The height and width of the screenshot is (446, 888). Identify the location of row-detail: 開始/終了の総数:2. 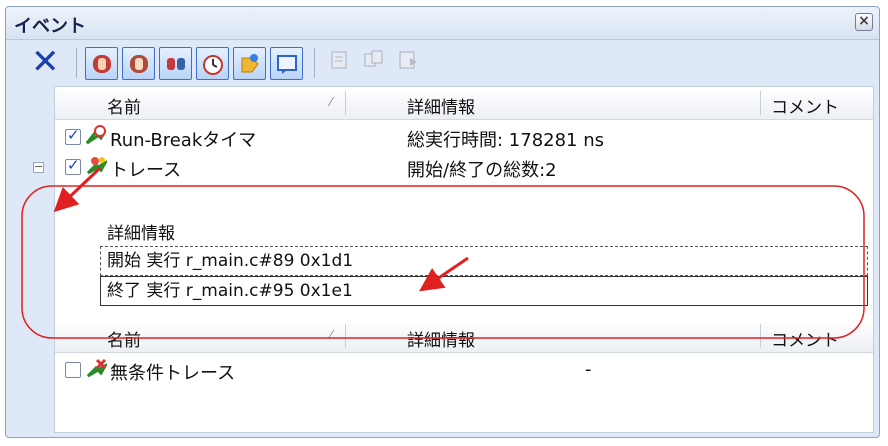
(482, 170).